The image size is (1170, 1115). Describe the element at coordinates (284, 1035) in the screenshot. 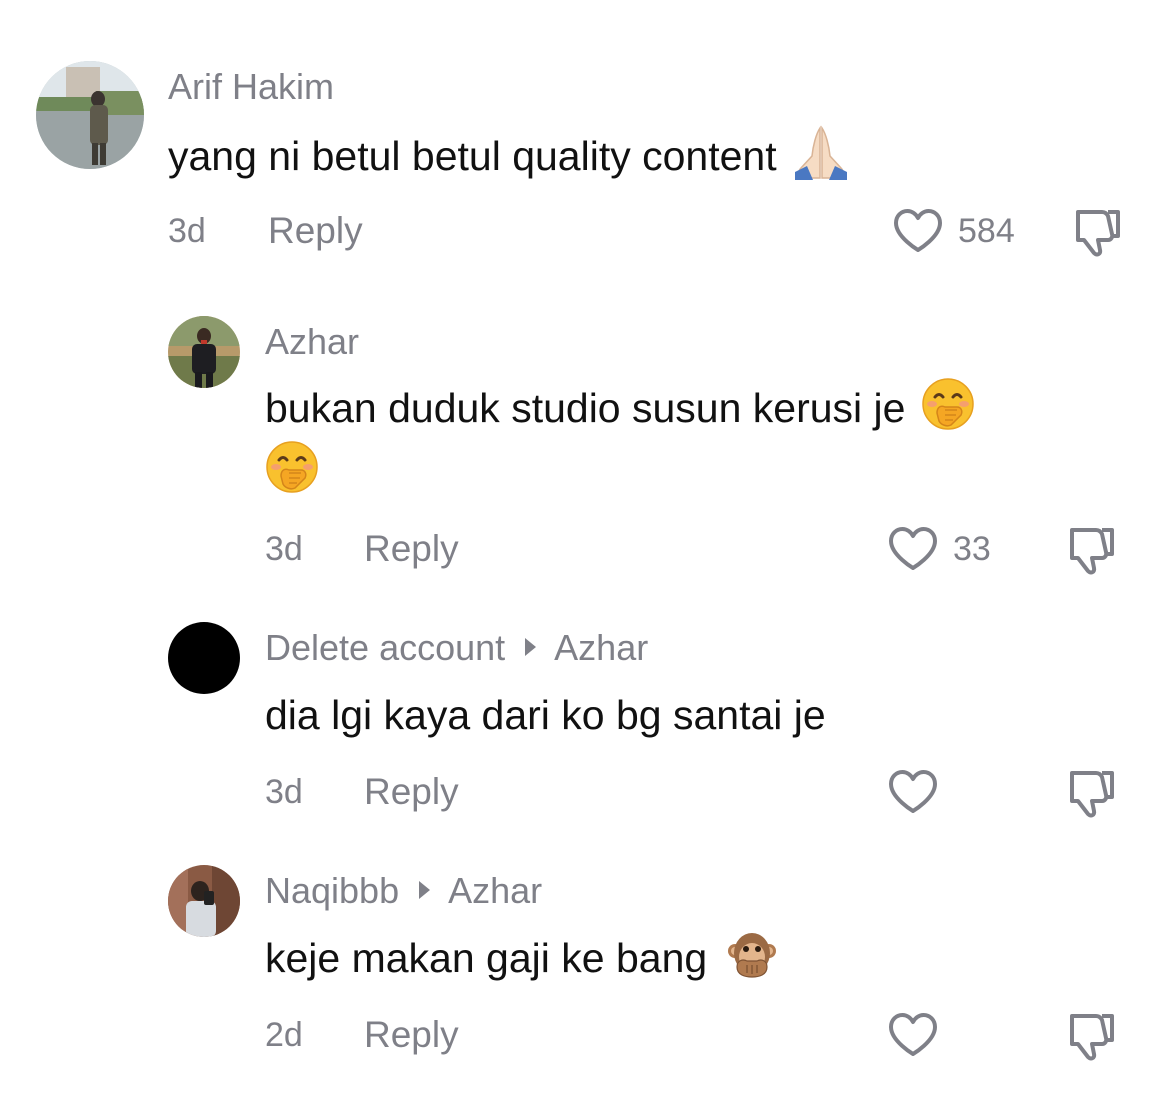

I see `comment-age: 2d` at that location.